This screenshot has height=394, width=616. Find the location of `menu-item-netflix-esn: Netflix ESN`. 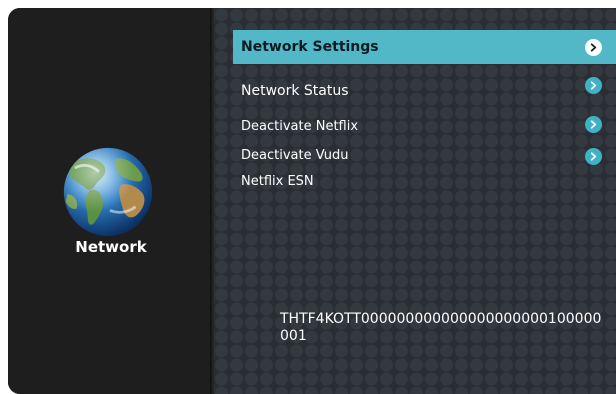

menu-item-netflix-esn: Netflix ESN is located at coordinates (424, 184).